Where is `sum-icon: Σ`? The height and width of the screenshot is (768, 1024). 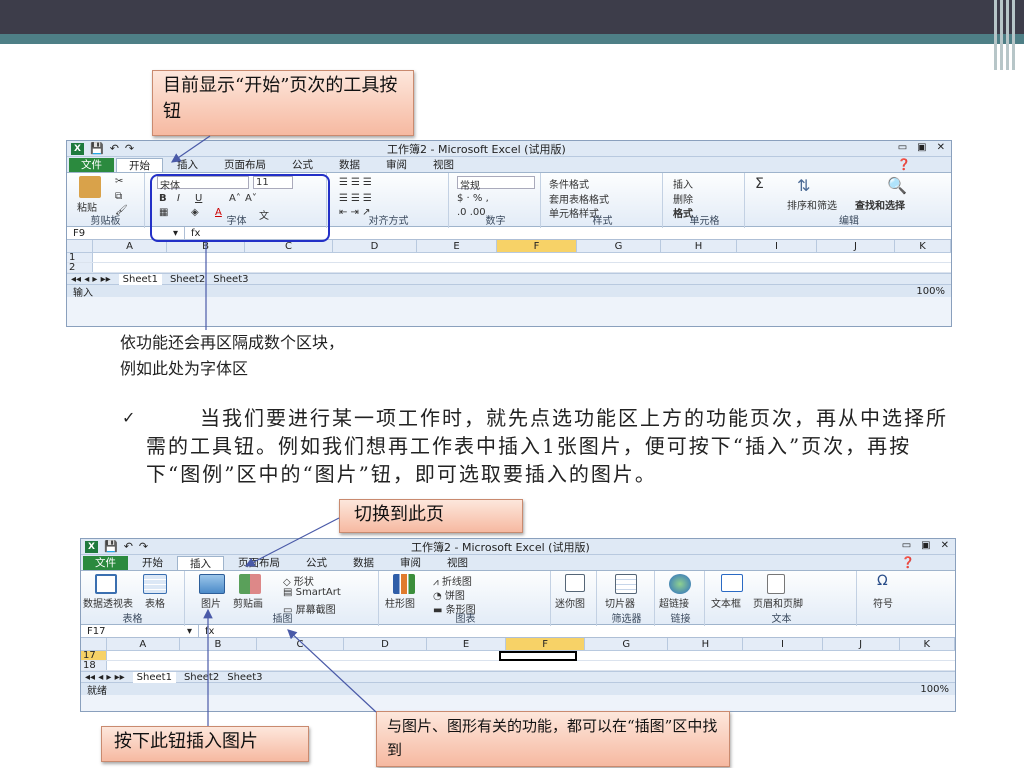
sum-icon: Σ is located at coordinates (759, 184).